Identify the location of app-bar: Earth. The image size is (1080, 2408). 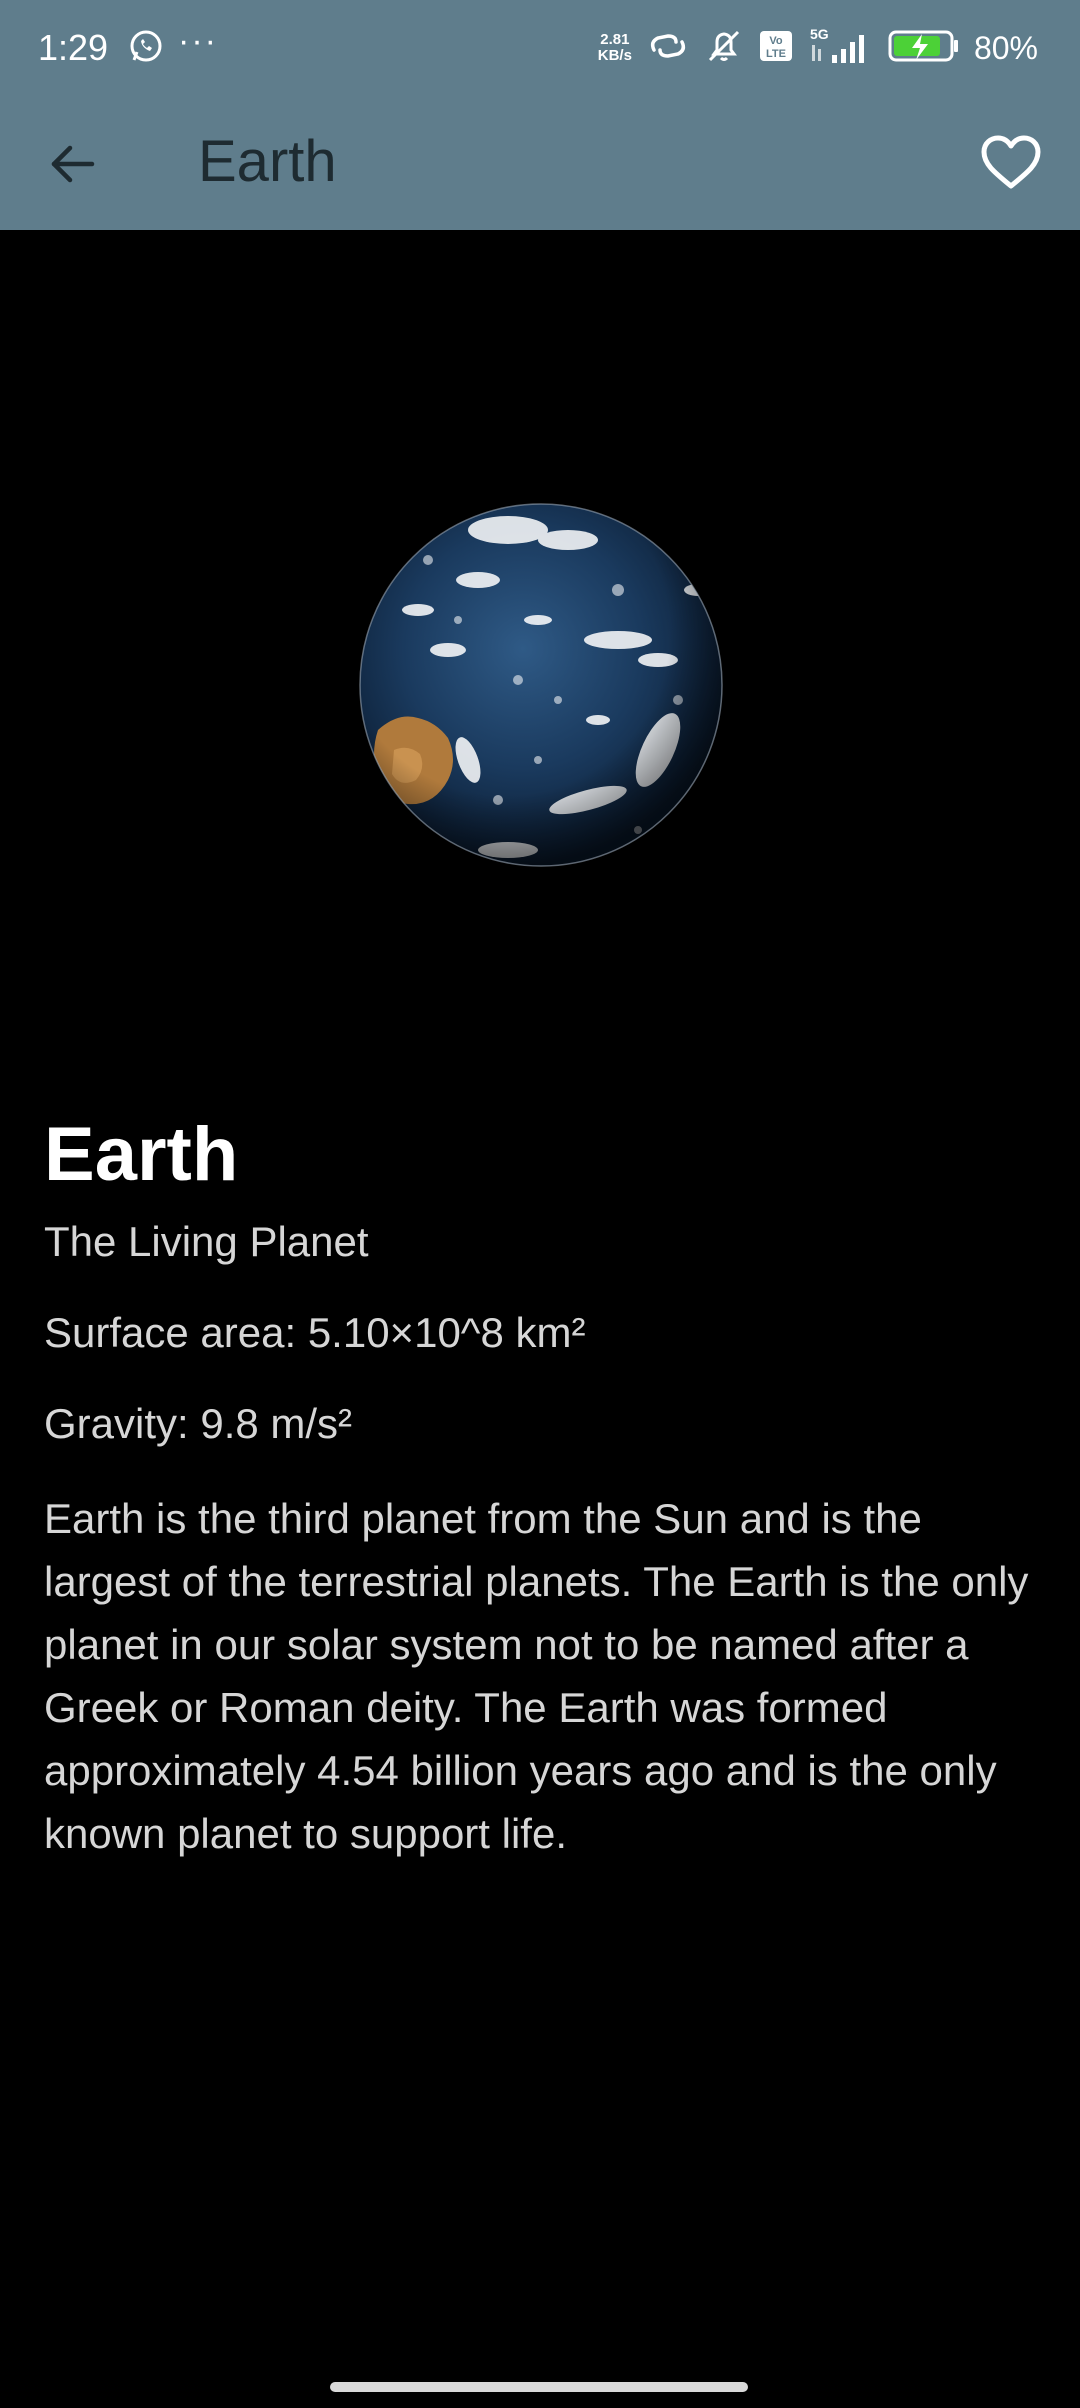
(540, 163).